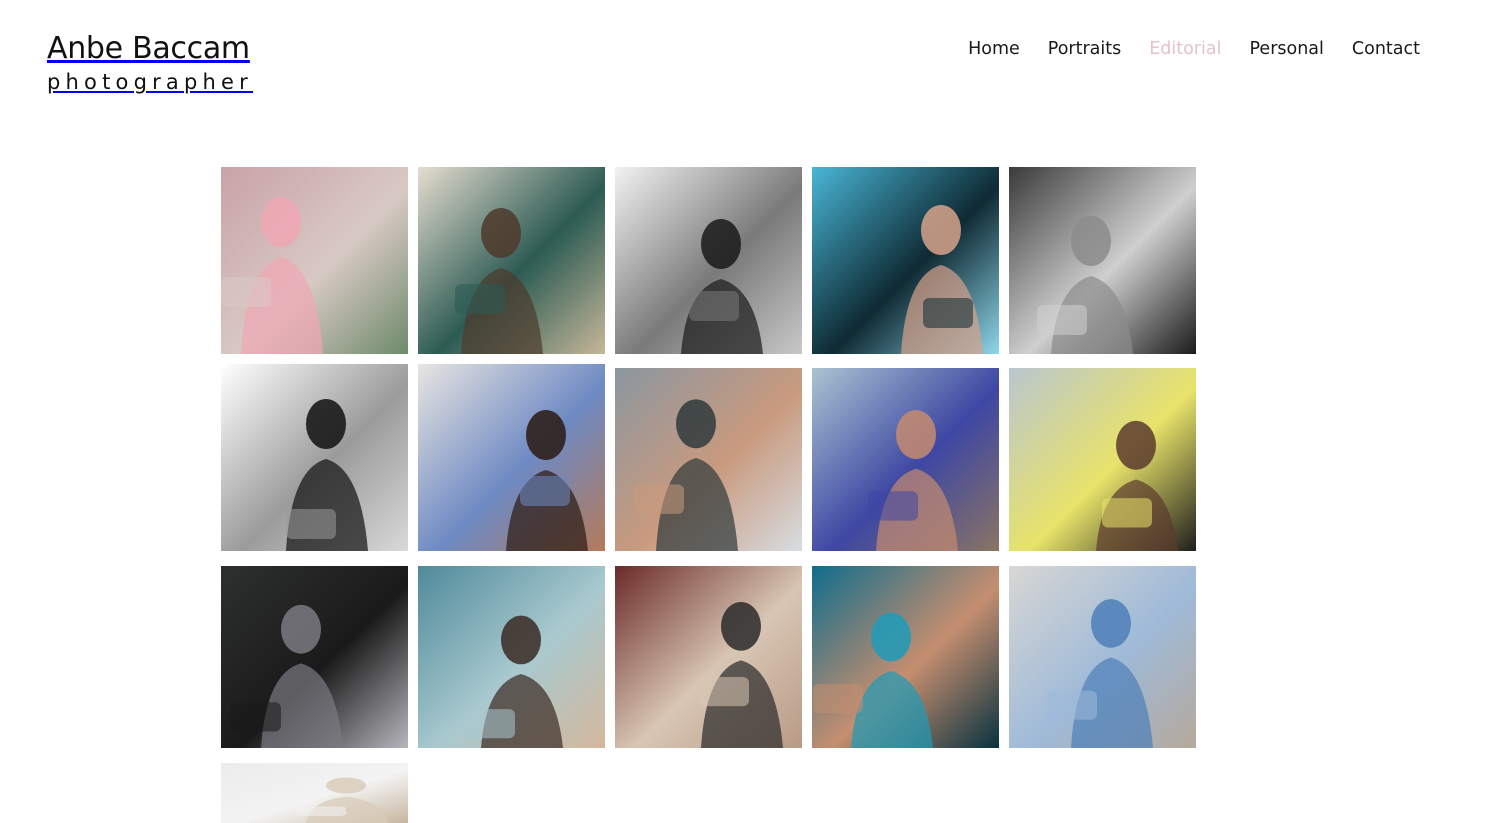  What do you see at coordinates (1084, 49) in the screenshot?
I see `nav-portraits: Portraits` at bounding box center [1084, 49].